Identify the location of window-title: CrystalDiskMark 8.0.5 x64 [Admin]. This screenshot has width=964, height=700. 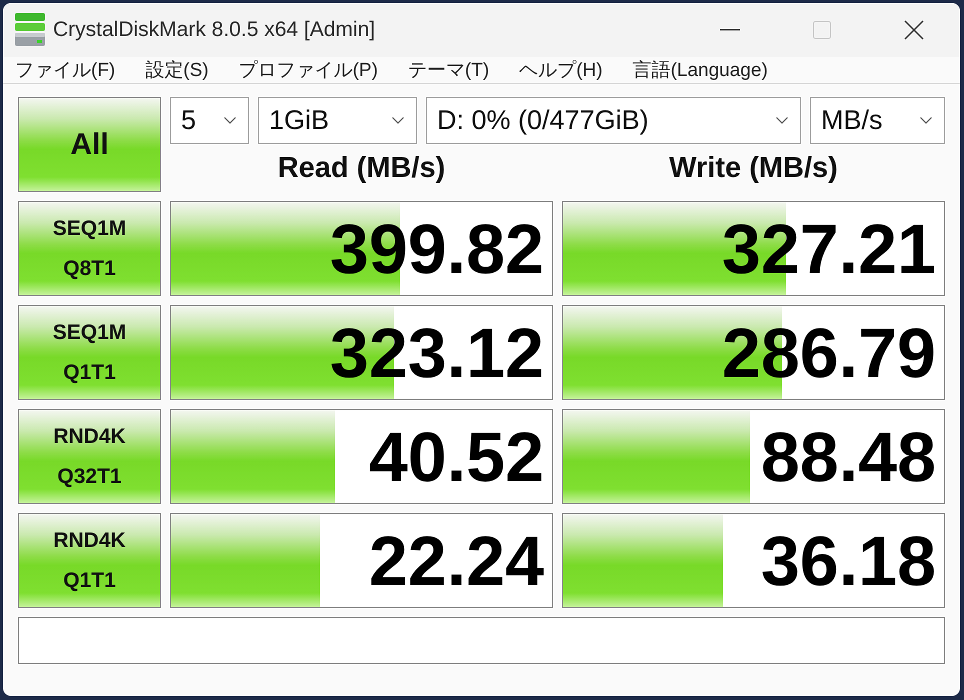
(214, 30).